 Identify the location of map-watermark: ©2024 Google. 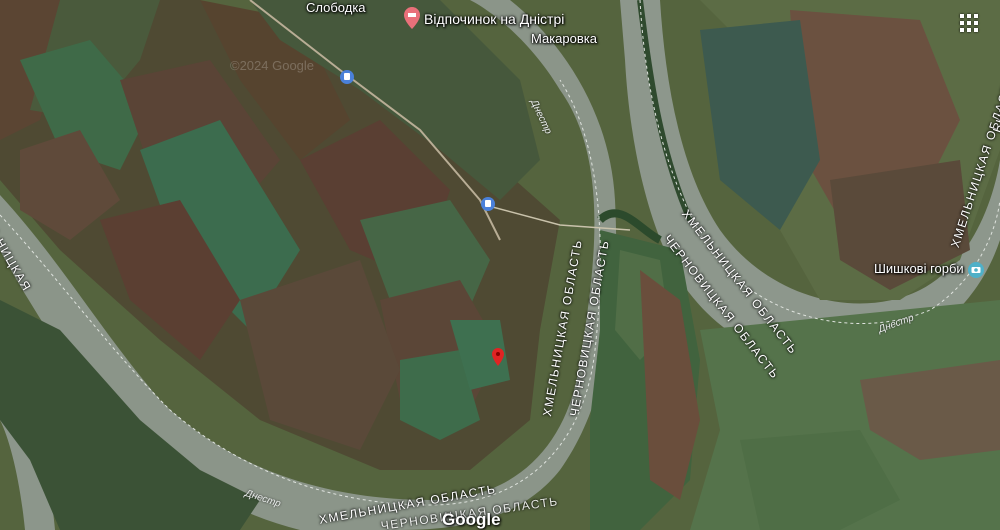
(272, 65).